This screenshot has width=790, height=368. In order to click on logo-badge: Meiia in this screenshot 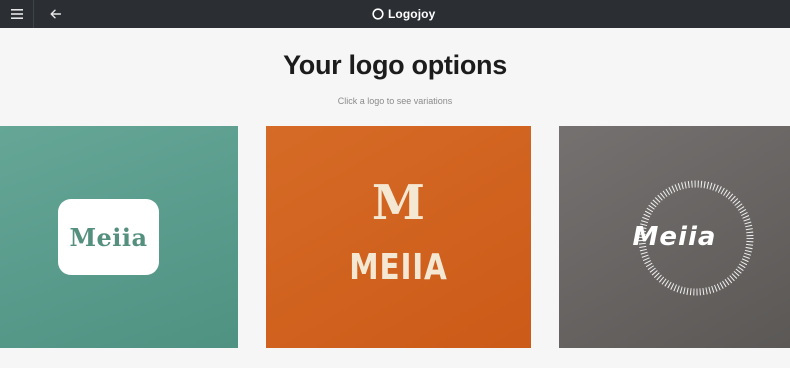, I will do `click(108, 237)`.